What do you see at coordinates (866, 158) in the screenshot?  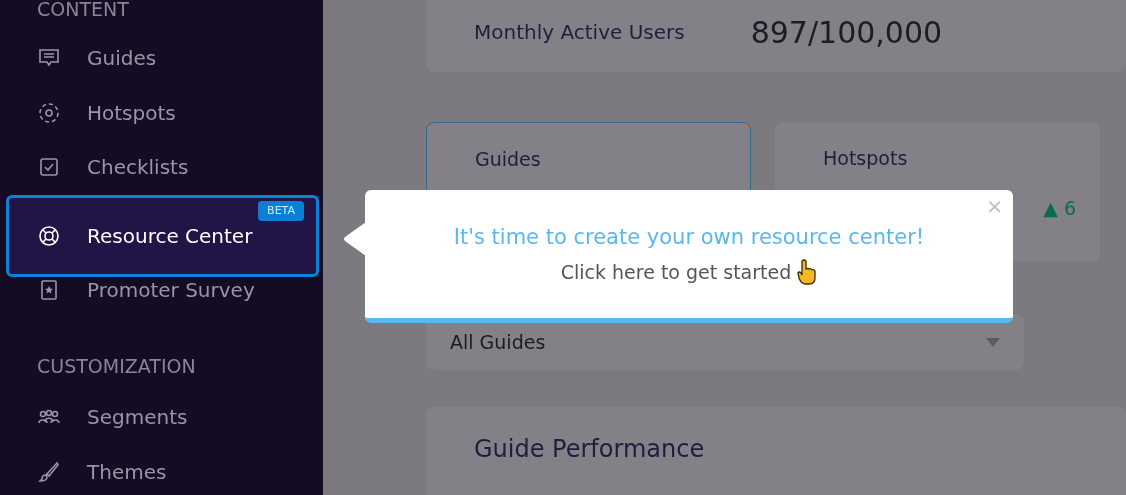 I see `stat-label: Hotspots` at bounding box center [866, 158].